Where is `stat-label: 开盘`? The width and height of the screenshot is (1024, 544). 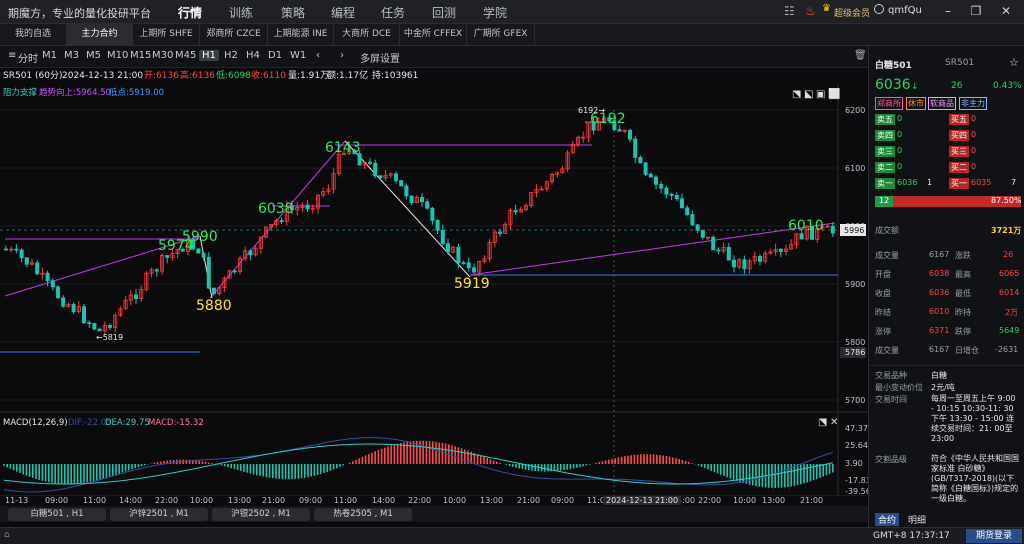 stat-label: 开盘 is located at coordinates (883, 274).